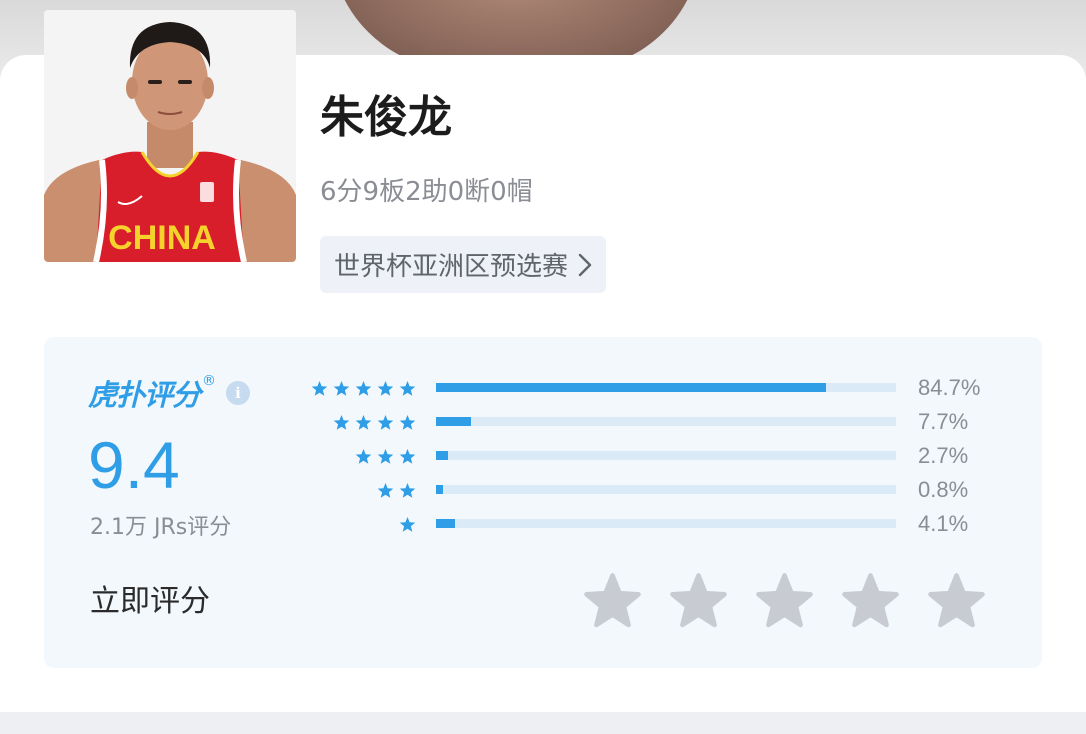 This screenshot has height=734, width=1086. I want to click on league-link-button: 世界杯亚洲区预选赛, so click(463, 264).